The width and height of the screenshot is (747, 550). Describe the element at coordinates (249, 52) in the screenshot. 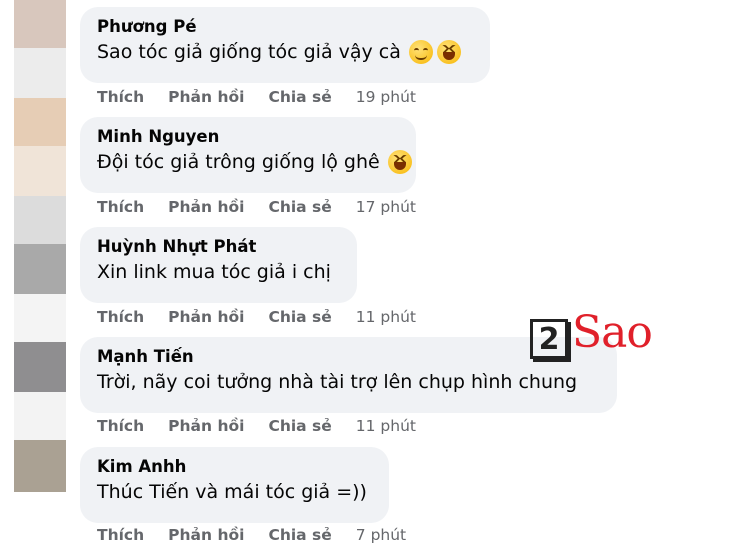

I see `comment-text-content: Sao tóc giả giống tóc giả vậy cà` at that location.